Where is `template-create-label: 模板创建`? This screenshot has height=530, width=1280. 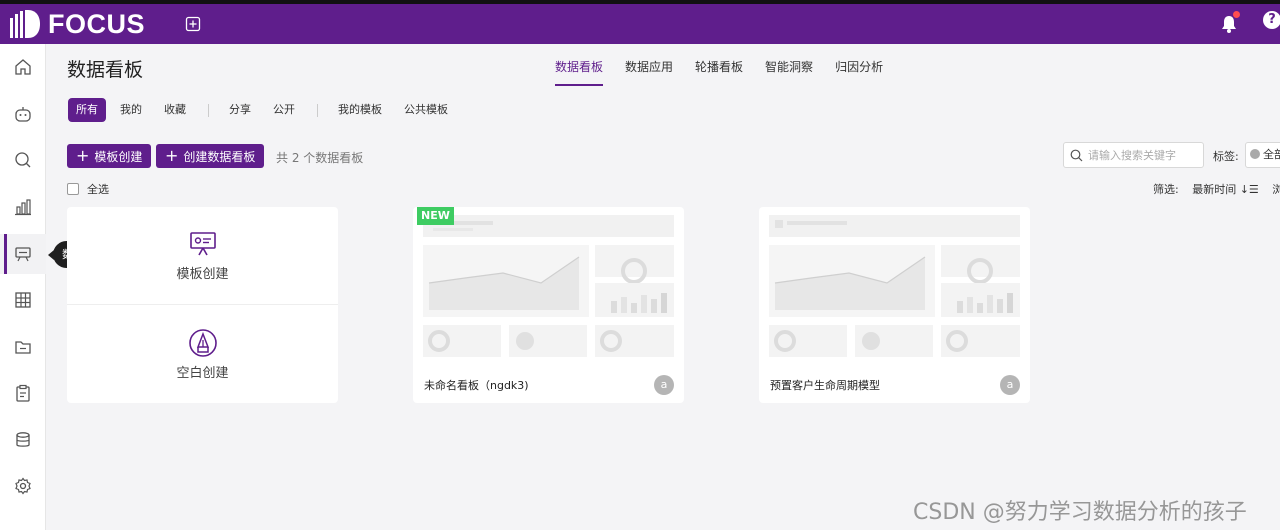 template-create-label: 模板创建 is located at coordinates (118, 156).